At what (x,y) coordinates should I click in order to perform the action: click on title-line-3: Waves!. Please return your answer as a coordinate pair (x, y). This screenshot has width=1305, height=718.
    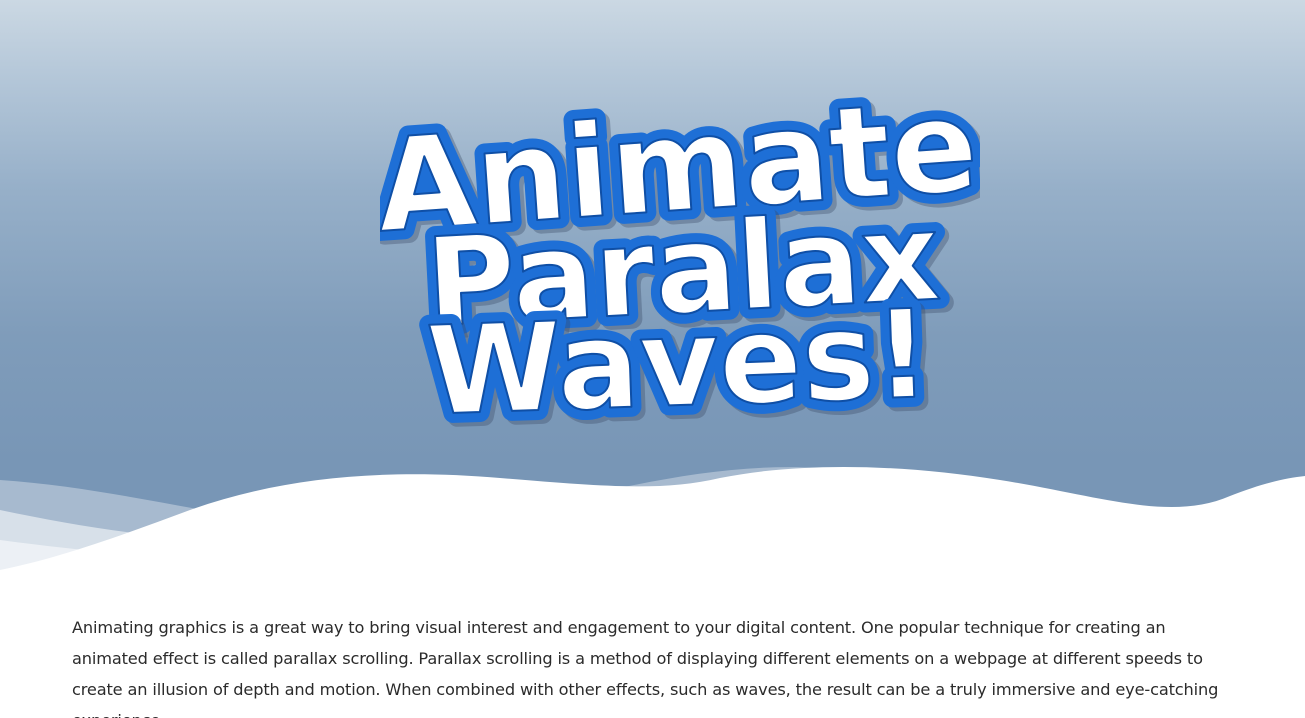
    Looking at the image, I should click on (679, 361).